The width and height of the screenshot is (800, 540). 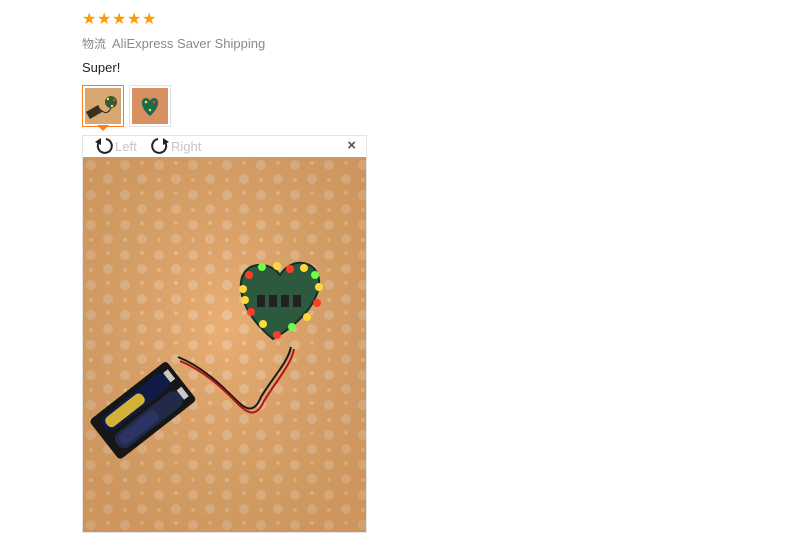 I want to click on selected-indicator, so click(x=103, y=128).